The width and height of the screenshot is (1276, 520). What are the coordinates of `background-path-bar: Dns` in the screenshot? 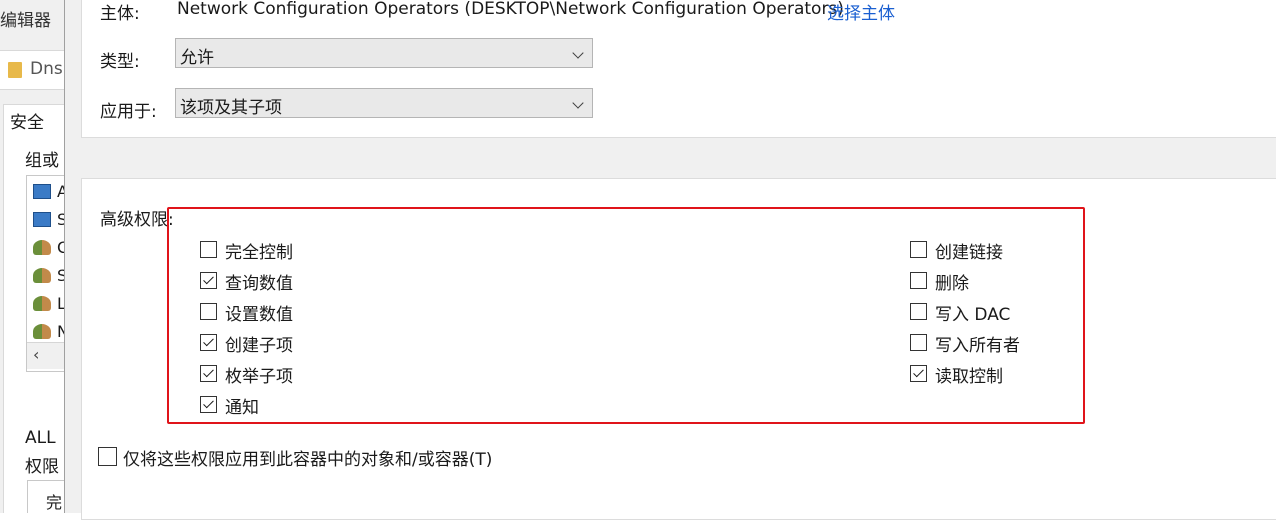 It's located at (32, 70).